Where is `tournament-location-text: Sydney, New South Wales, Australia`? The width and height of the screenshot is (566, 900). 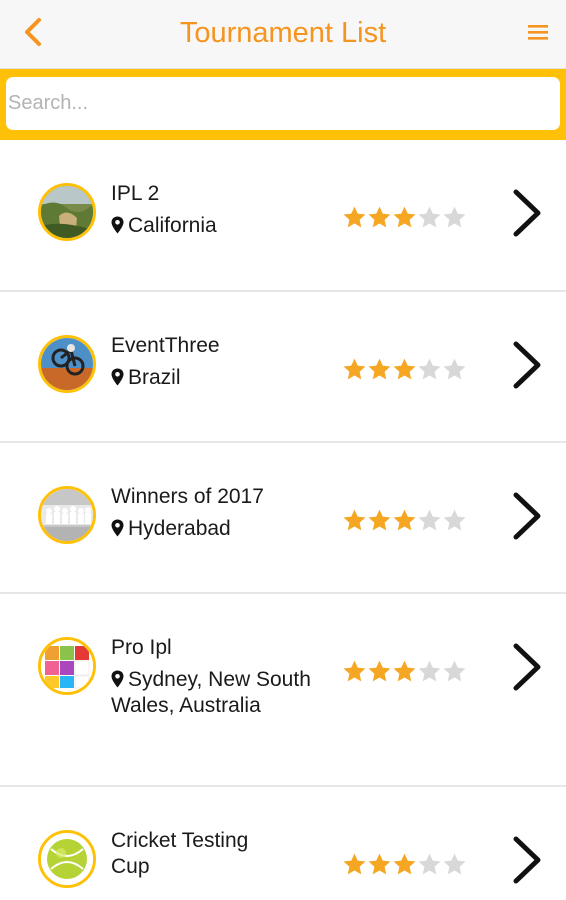
tournament-location-text: Sydney, New South Wales, Australia is located at coordinates (211, 692).